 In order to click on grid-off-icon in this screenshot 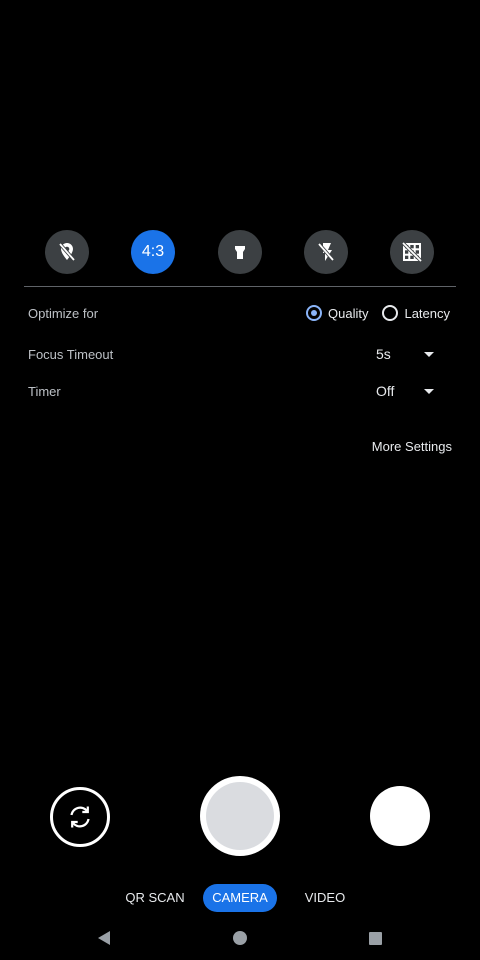, I will do `click(412, 252)`.